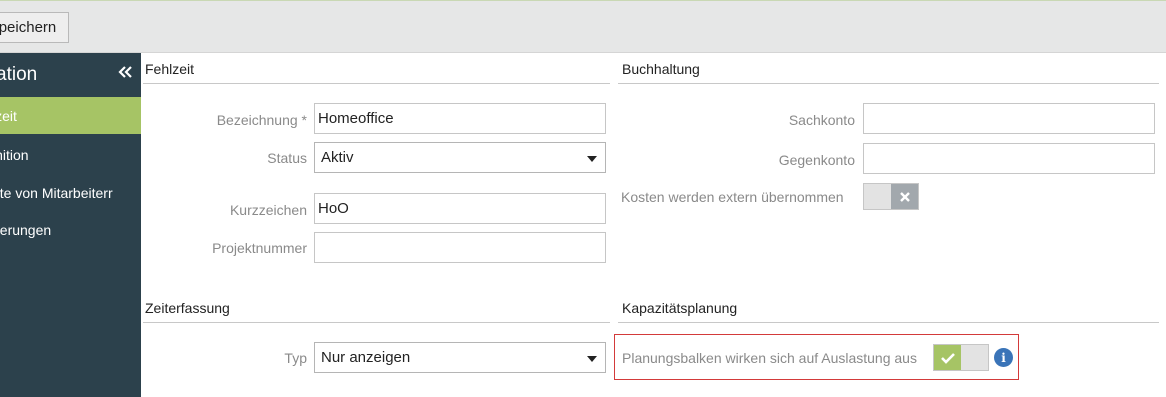 This screenshot has width=1166, height=397. Describe the element at coordinates (816, 160) in the screenshot. I see `gegenkonto-label: Gegenkonto` at that location.